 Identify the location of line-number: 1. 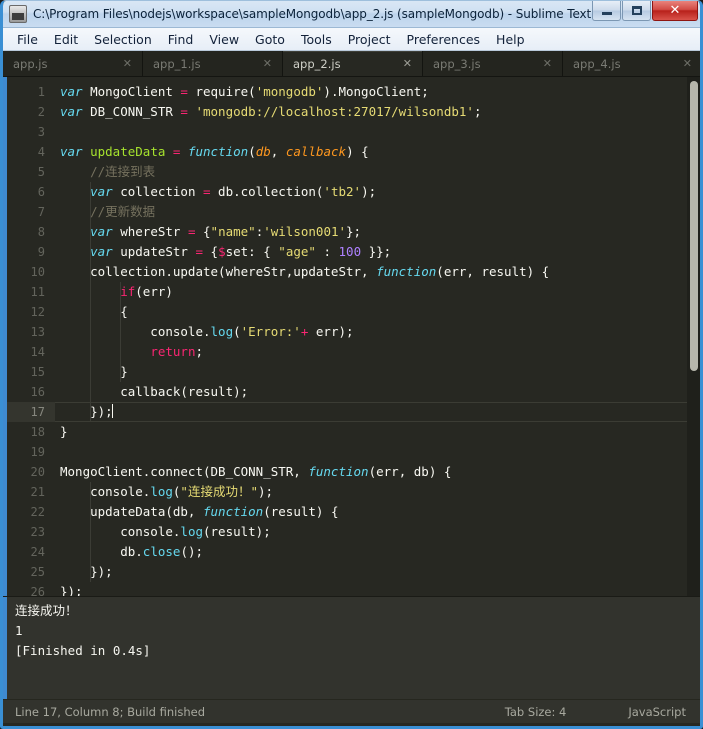
(41, 92).